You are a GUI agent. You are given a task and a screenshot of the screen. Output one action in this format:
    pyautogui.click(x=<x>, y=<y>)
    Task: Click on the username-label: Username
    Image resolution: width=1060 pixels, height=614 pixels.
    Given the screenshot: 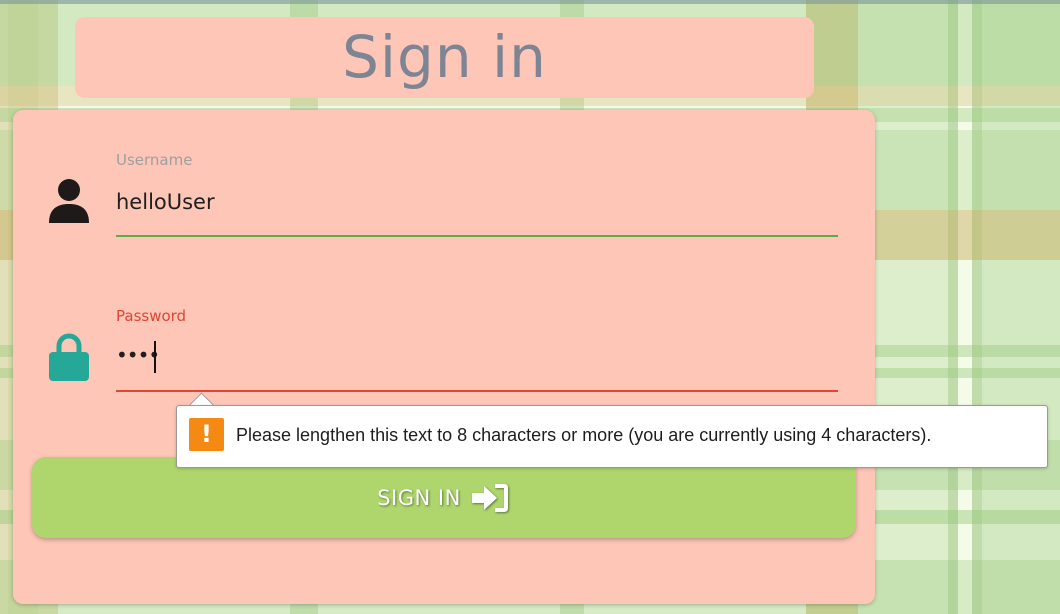 What is the action you would take?
    pyautogui.click(x=154, y=160)
    